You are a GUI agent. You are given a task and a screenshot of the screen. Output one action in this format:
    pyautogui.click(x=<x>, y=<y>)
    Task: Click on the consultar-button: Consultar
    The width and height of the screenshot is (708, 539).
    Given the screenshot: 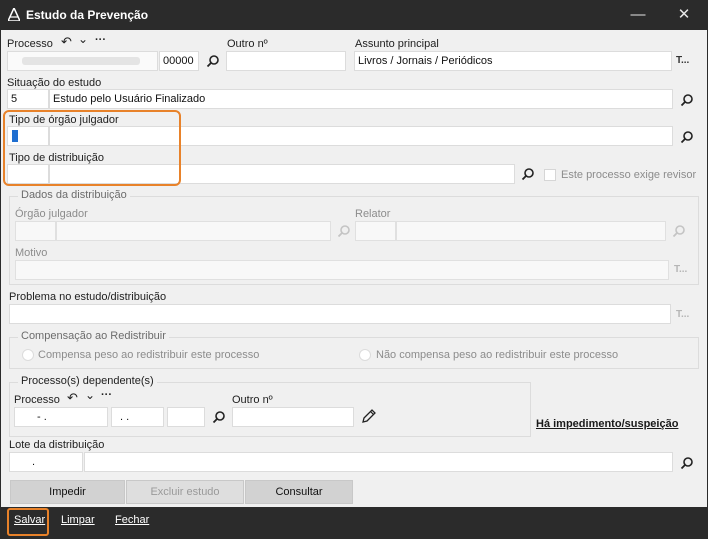 What is the action you would take?
    pyautogui.click(x=299, y=492)
    